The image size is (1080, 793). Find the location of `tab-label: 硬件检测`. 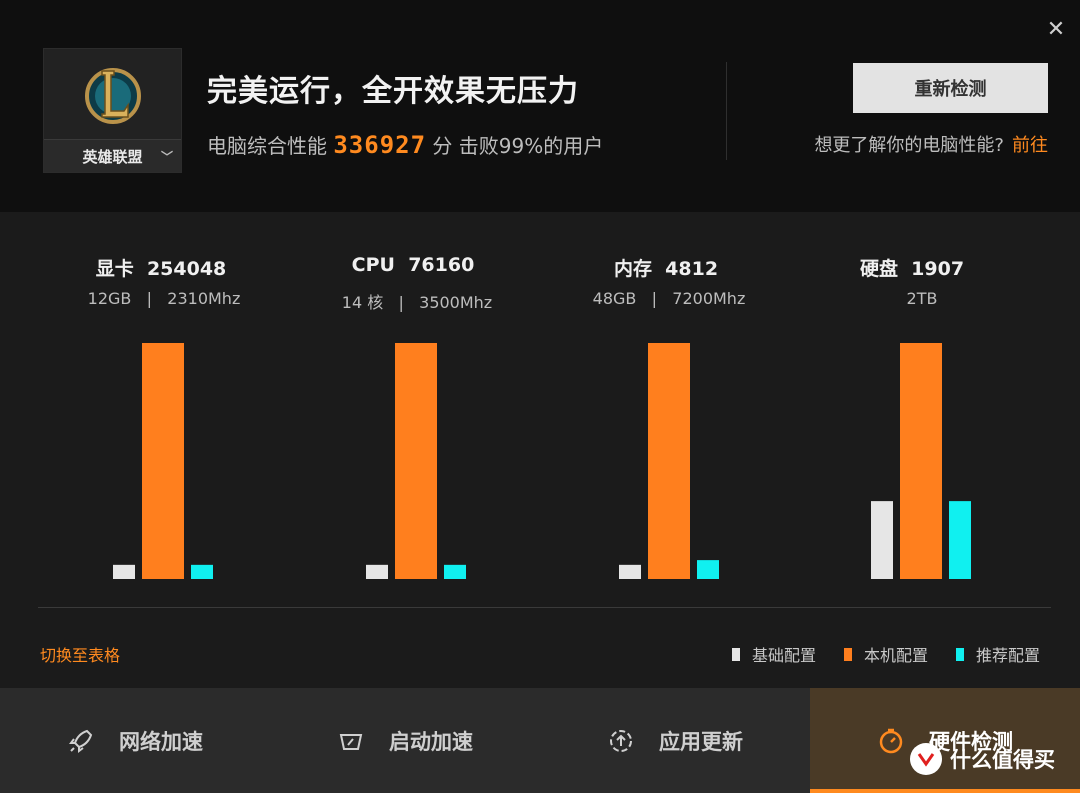

tab-label: 硬件检测 is located at coordinates (971, 741).